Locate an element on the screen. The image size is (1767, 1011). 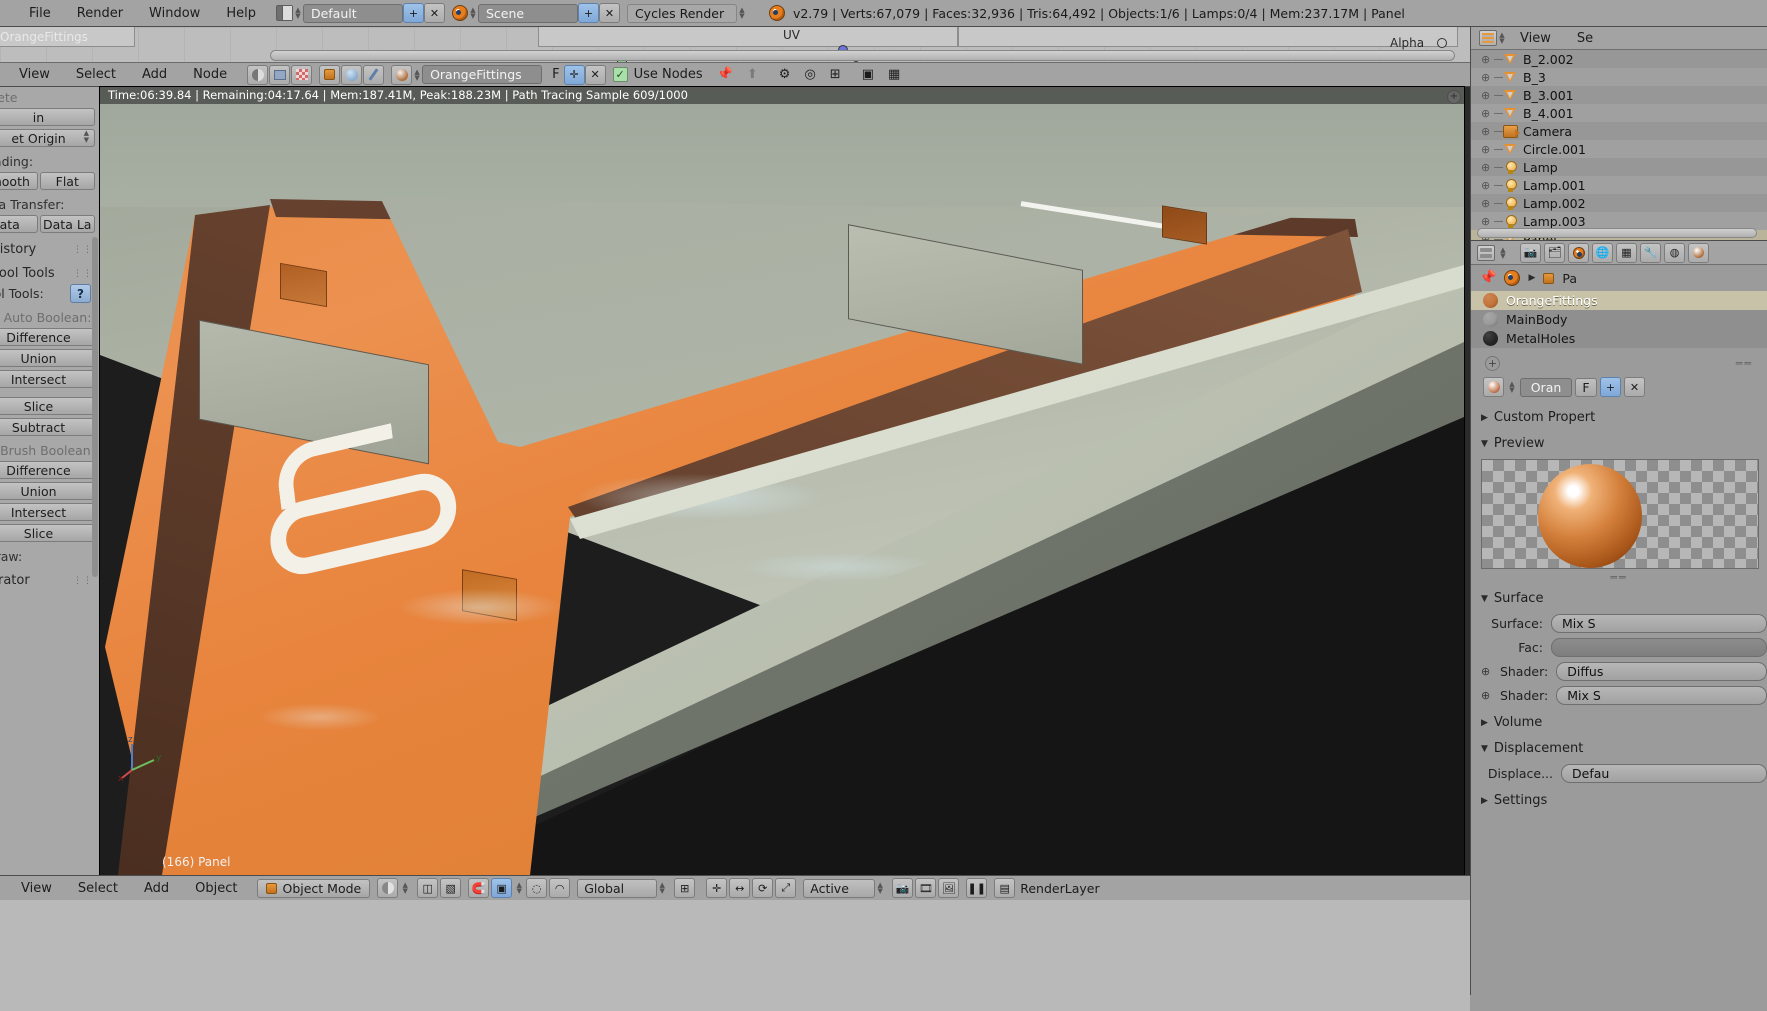
modifier-tab-icon: 🔧 is located at coordinates (1650, 252).